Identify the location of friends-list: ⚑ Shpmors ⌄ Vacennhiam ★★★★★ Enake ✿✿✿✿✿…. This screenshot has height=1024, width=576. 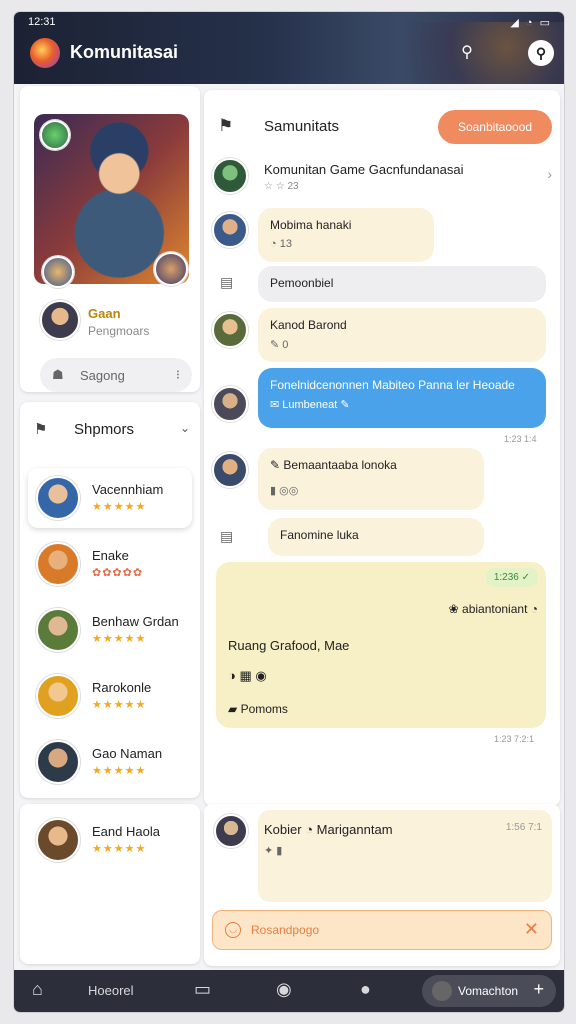
(110, 600).